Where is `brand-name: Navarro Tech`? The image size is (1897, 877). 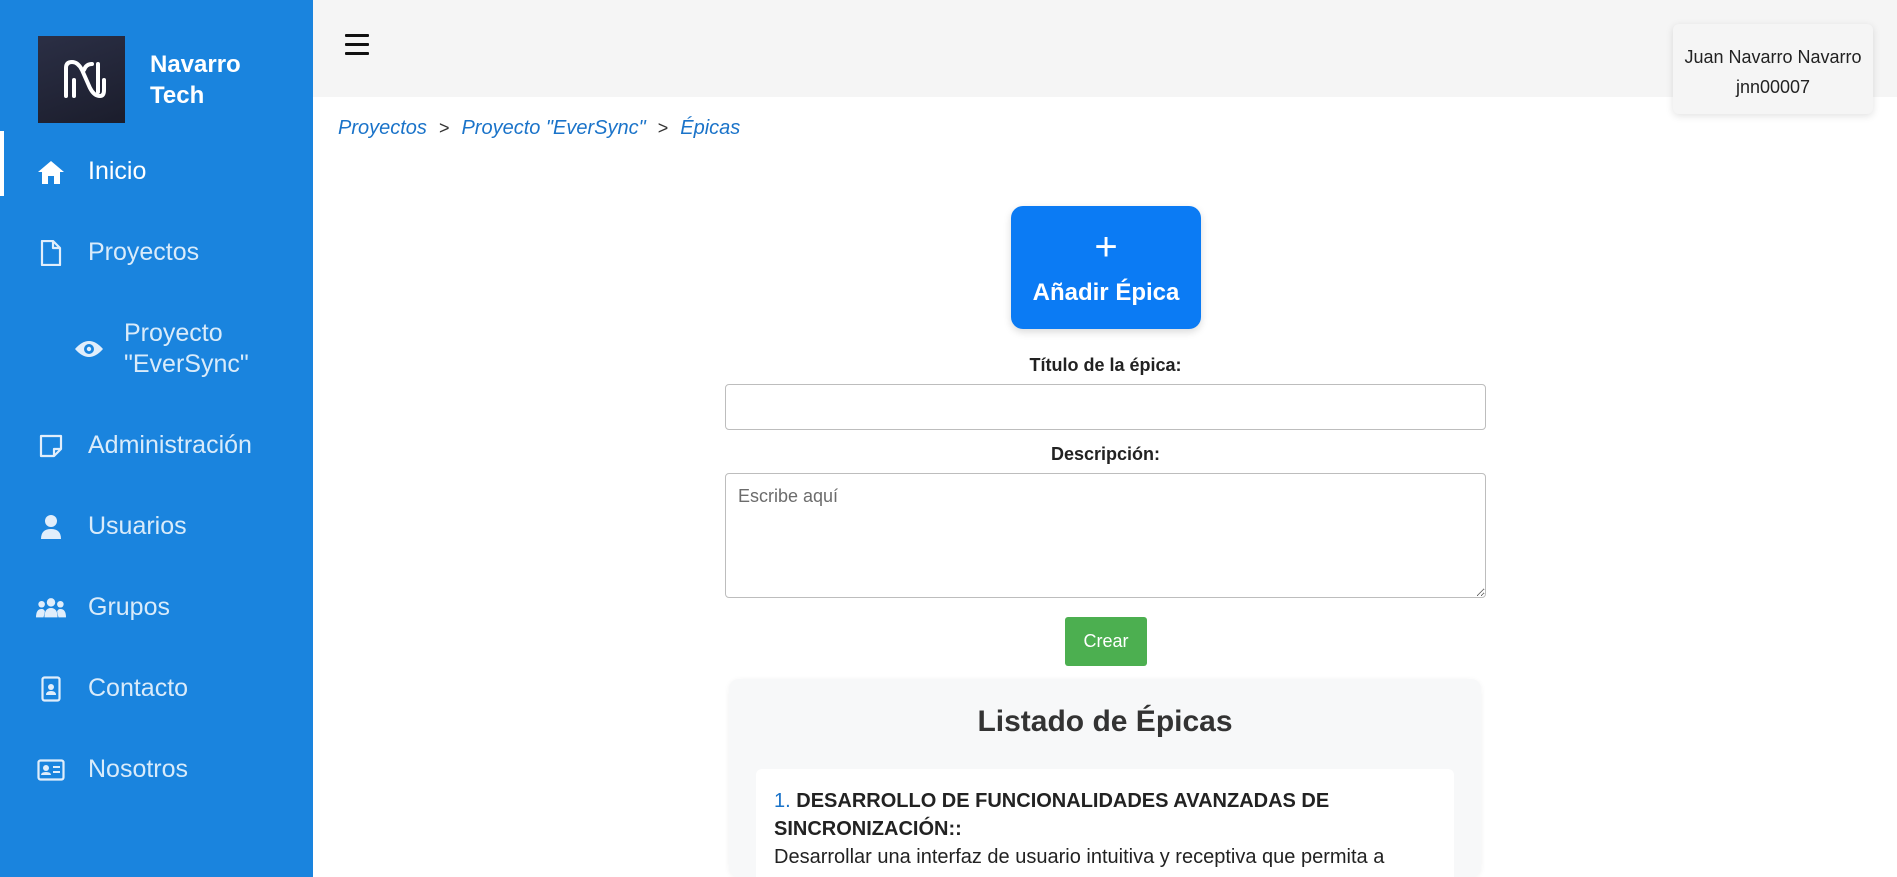
brand-name: Navarro Tech is located at coordinates (195, 79).